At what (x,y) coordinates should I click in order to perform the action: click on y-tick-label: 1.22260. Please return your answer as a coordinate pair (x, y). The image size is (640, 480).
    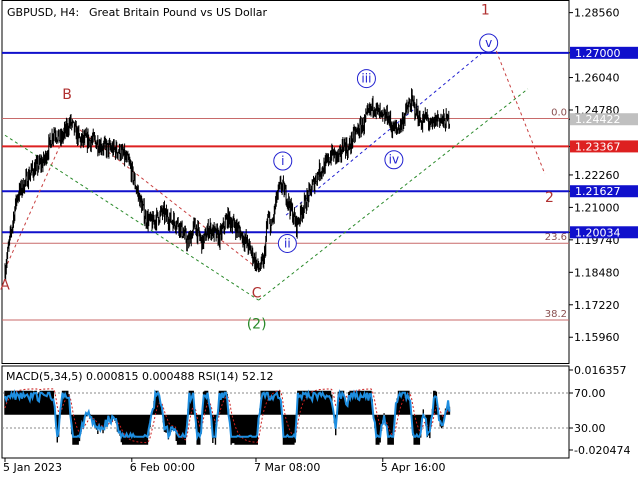
    Looking at the image, I should click on (597, 175).